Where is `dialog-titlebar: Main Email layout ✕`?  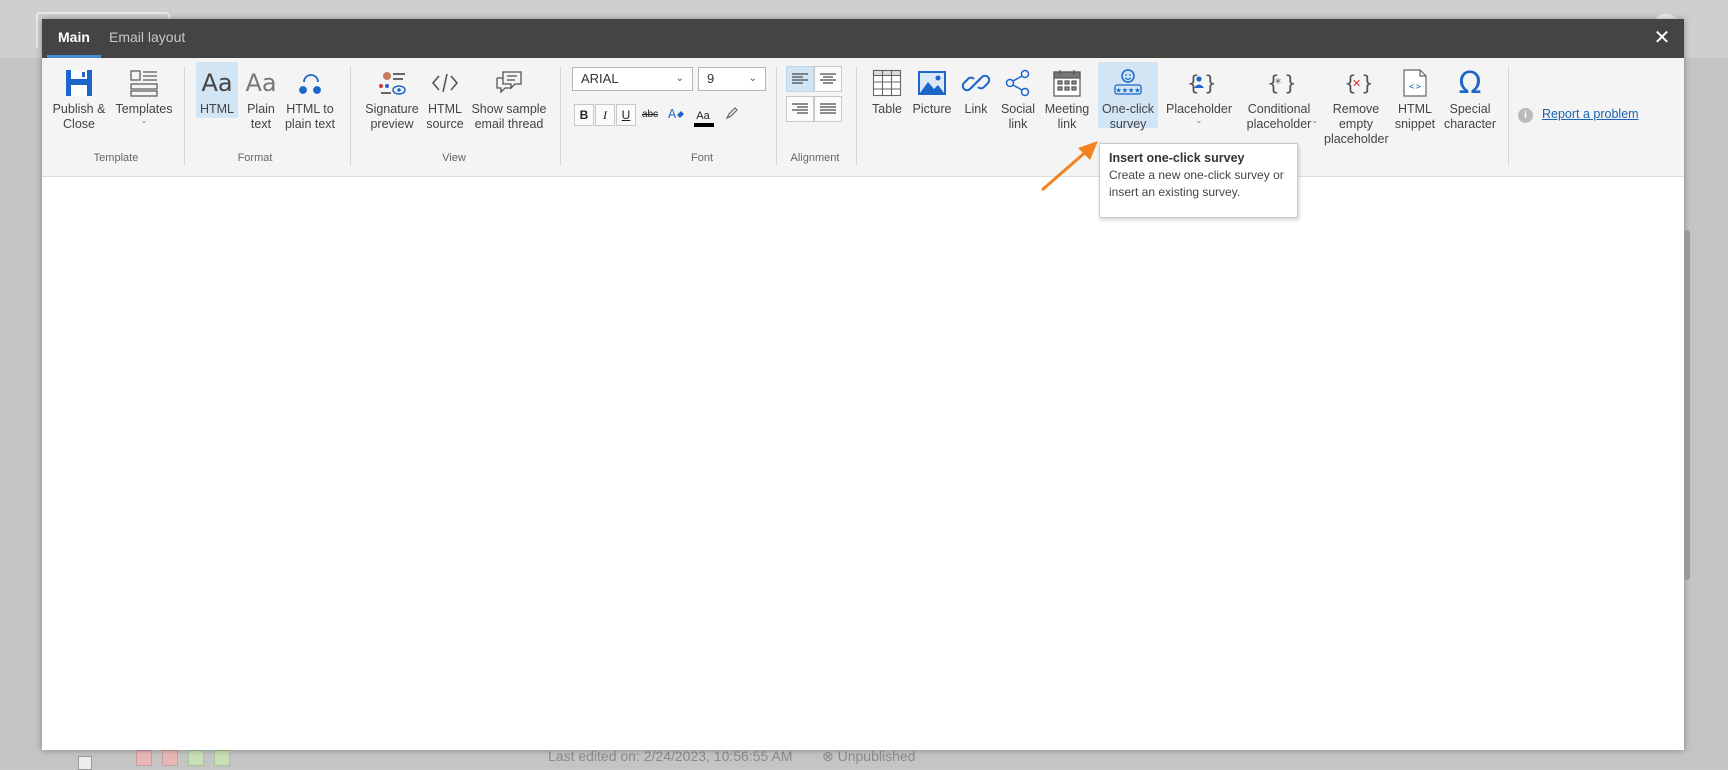
dialog-titlebar: Main Email layout ✕ is located at coordinates (863, 38).